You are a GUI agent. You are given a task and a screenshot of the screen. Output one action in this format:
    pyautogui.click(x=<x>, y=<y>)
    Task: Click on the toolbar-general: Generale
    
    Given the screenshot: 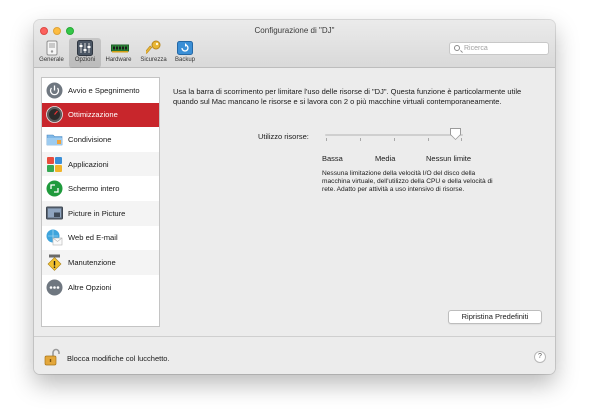 What is the action you would take?
    pyautogui.click(x=51, y=53)
    